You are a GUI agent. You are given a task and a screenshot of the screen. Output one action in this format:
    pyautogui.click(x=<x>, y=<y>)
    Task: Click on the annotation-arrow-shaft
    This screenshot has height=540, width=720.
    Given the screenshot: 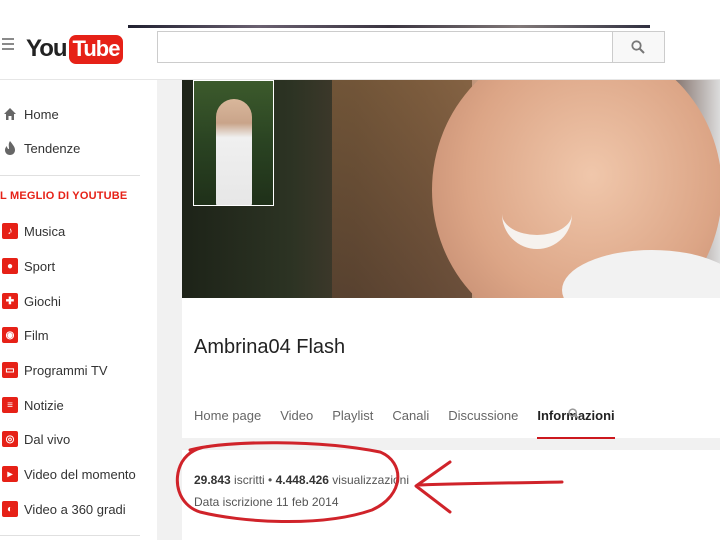 What is the action you would take?
    pyautogui.click(x=491, y=483)
    